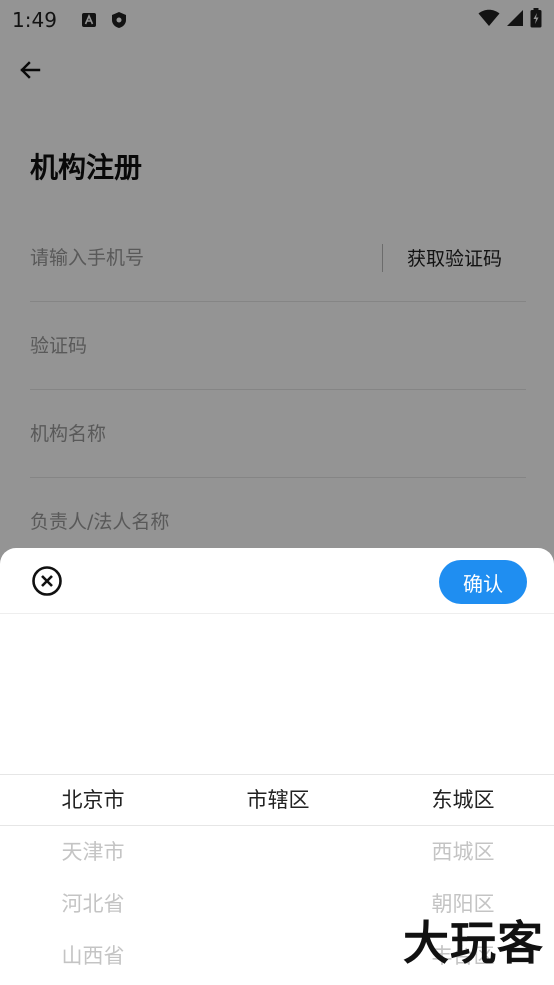 Image resolution: width=554 pixels, height=985 pixels. I want to click on province-item: 河北省, so click(93, 904).